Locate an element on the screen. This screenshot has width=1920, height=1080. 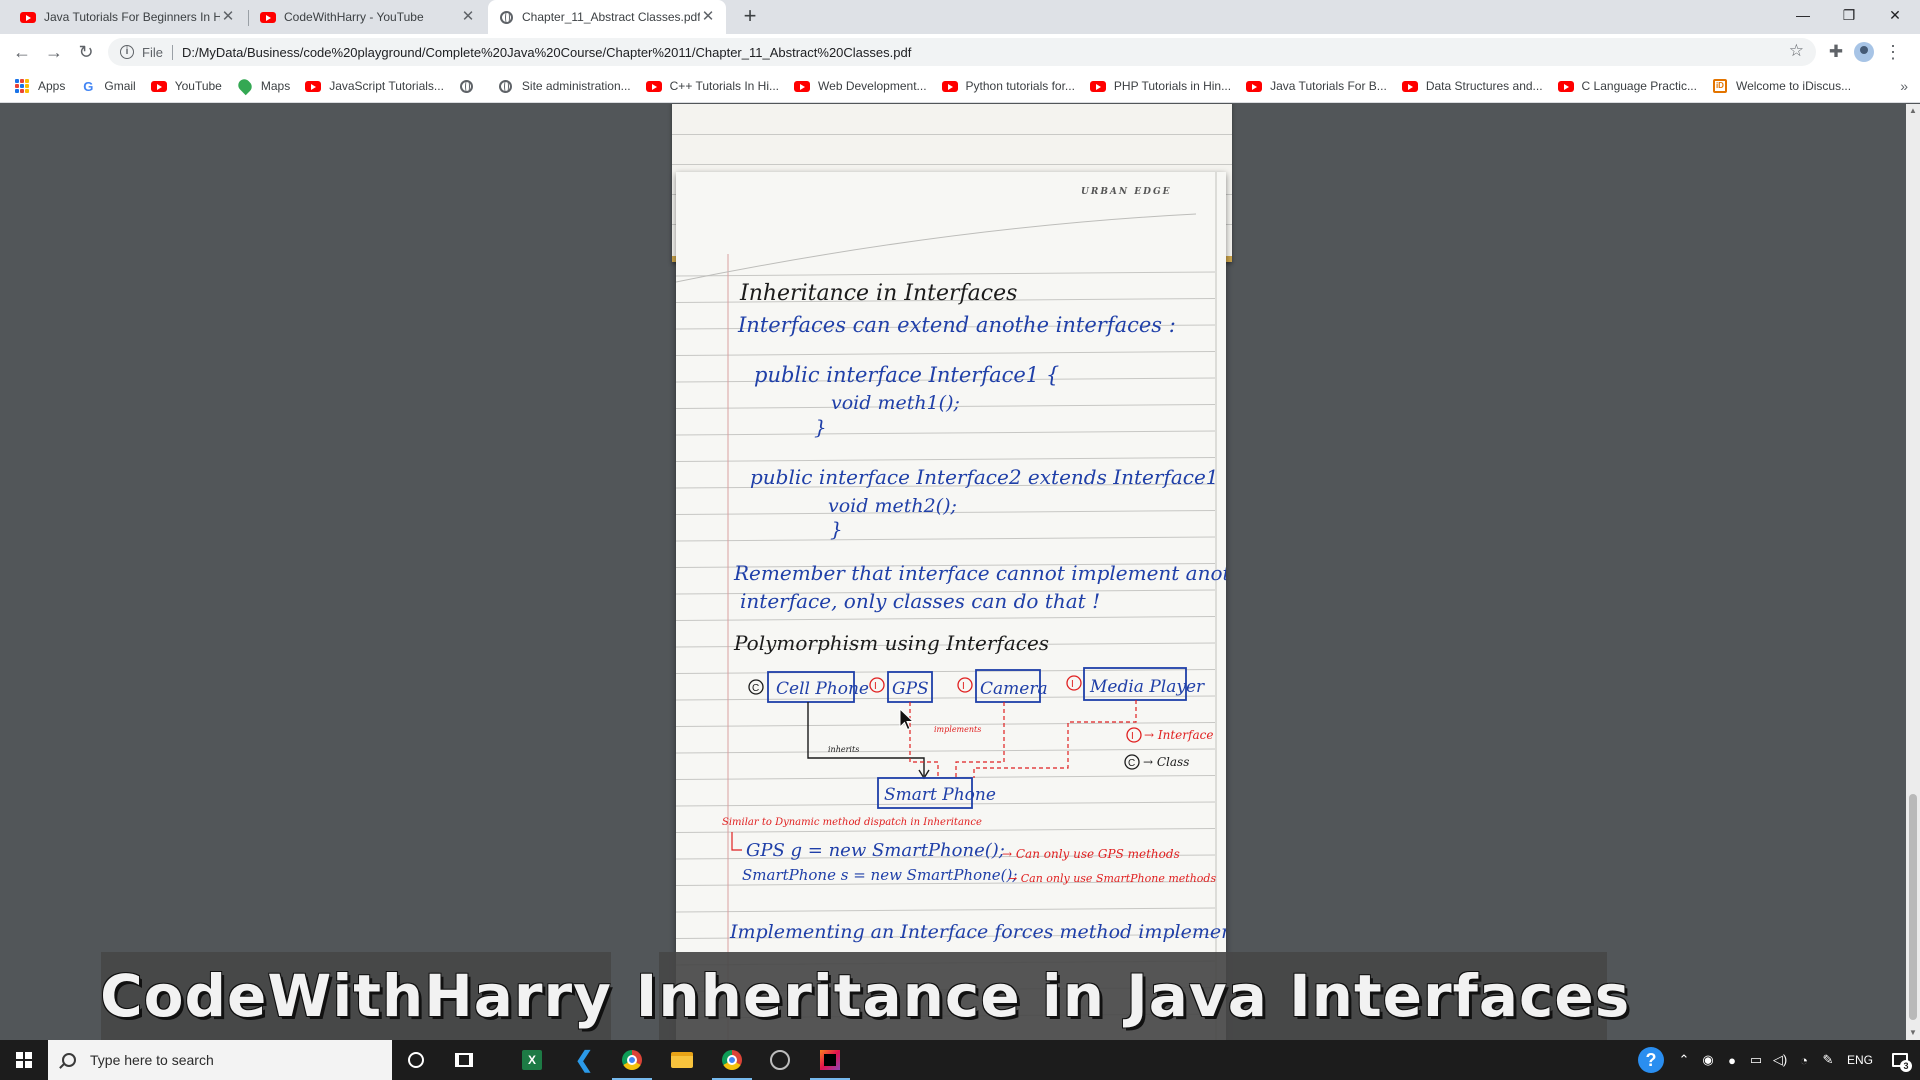
wifi-icon: ◔ is located at coordinates (1804, 1060).